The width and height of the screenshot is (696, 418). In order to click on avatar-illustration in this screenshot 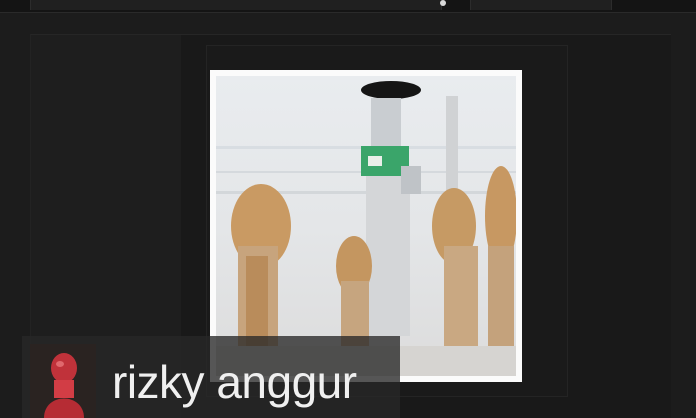, I will do `click(63, 381)`.